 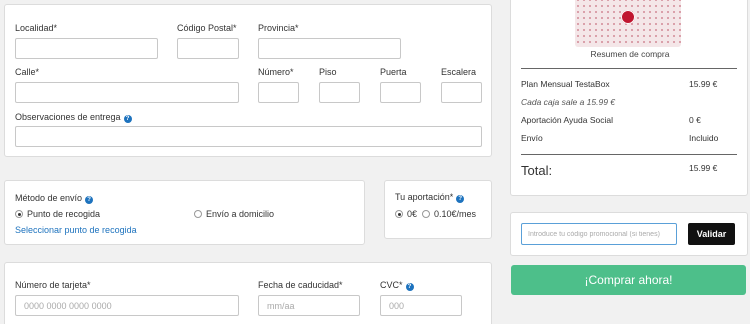 I want to click on cvc-label-text: CVC*, so click(x=391, y=285).